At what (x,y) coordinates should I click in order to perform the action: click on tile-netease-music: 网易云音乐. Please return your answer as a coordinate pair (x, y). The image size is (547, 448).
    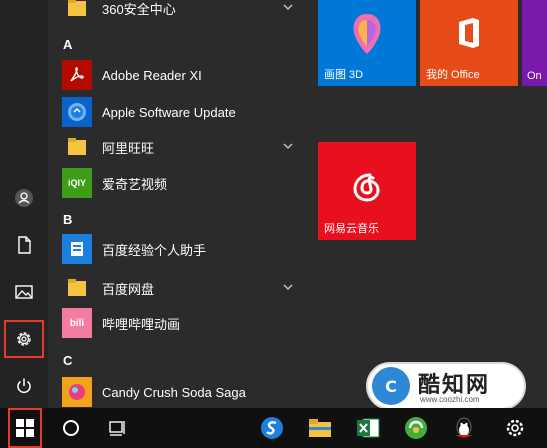
    Looking at the image, I should click on (367, 191).